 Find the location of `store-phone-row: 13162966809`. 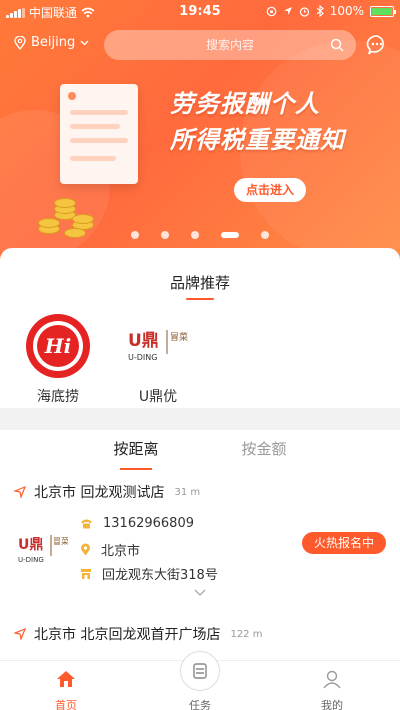

store-phone-row: 13162966809 is located at coordinates (137, 523).